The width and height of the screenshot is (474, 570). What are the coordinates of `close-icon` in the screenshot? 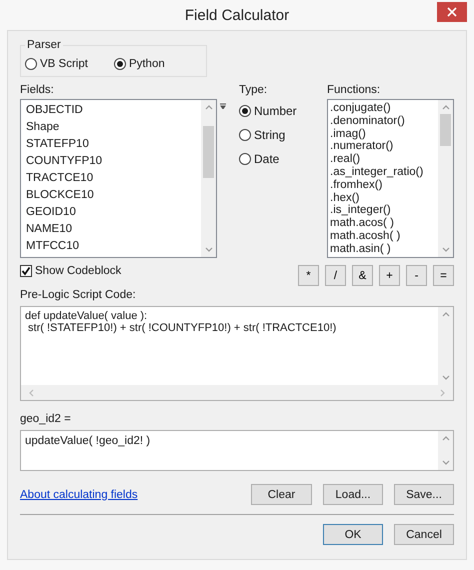 It's located at (452, 12).